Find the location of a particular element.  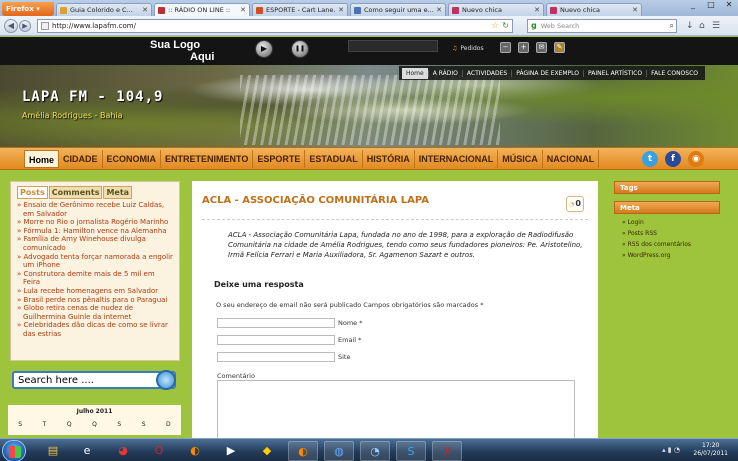

site-field is located at coordinates (276, 357).